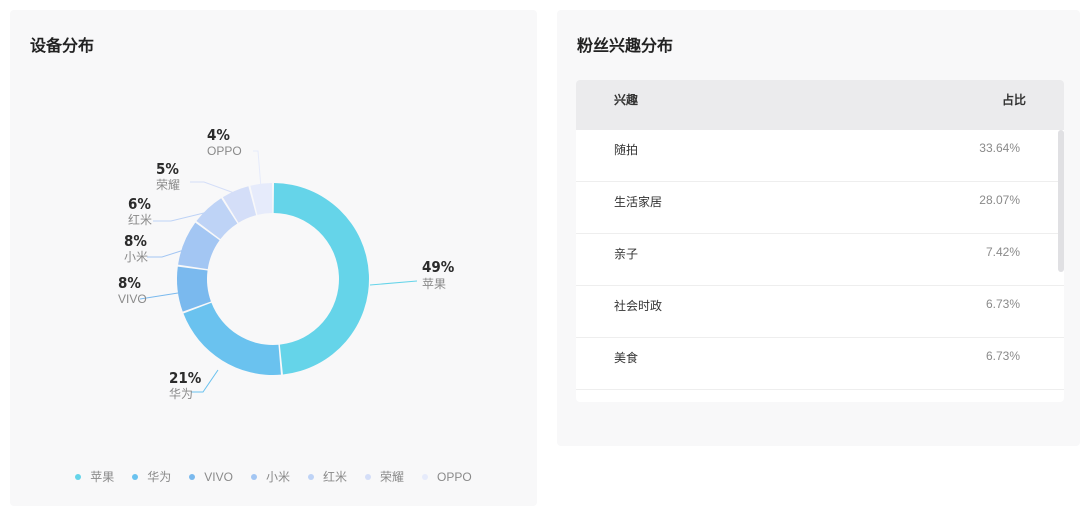  I want to click on legend-item: 红米, so click(327, 476).